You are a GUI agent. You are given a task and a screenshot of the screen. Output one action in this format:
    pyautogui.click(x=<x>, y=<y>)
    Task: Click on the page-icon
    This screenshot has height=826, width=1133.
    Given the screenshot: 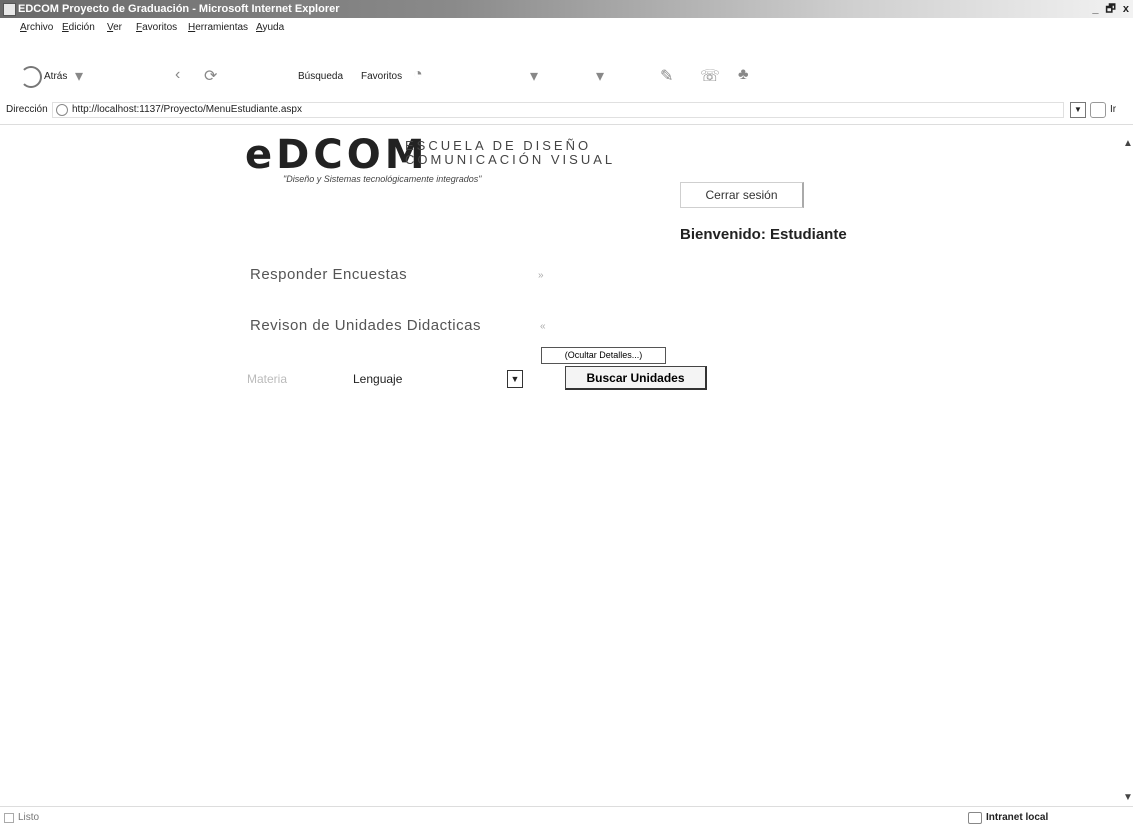 What is the action you would take?
    pyautogui.click(x=62, y=110)
    